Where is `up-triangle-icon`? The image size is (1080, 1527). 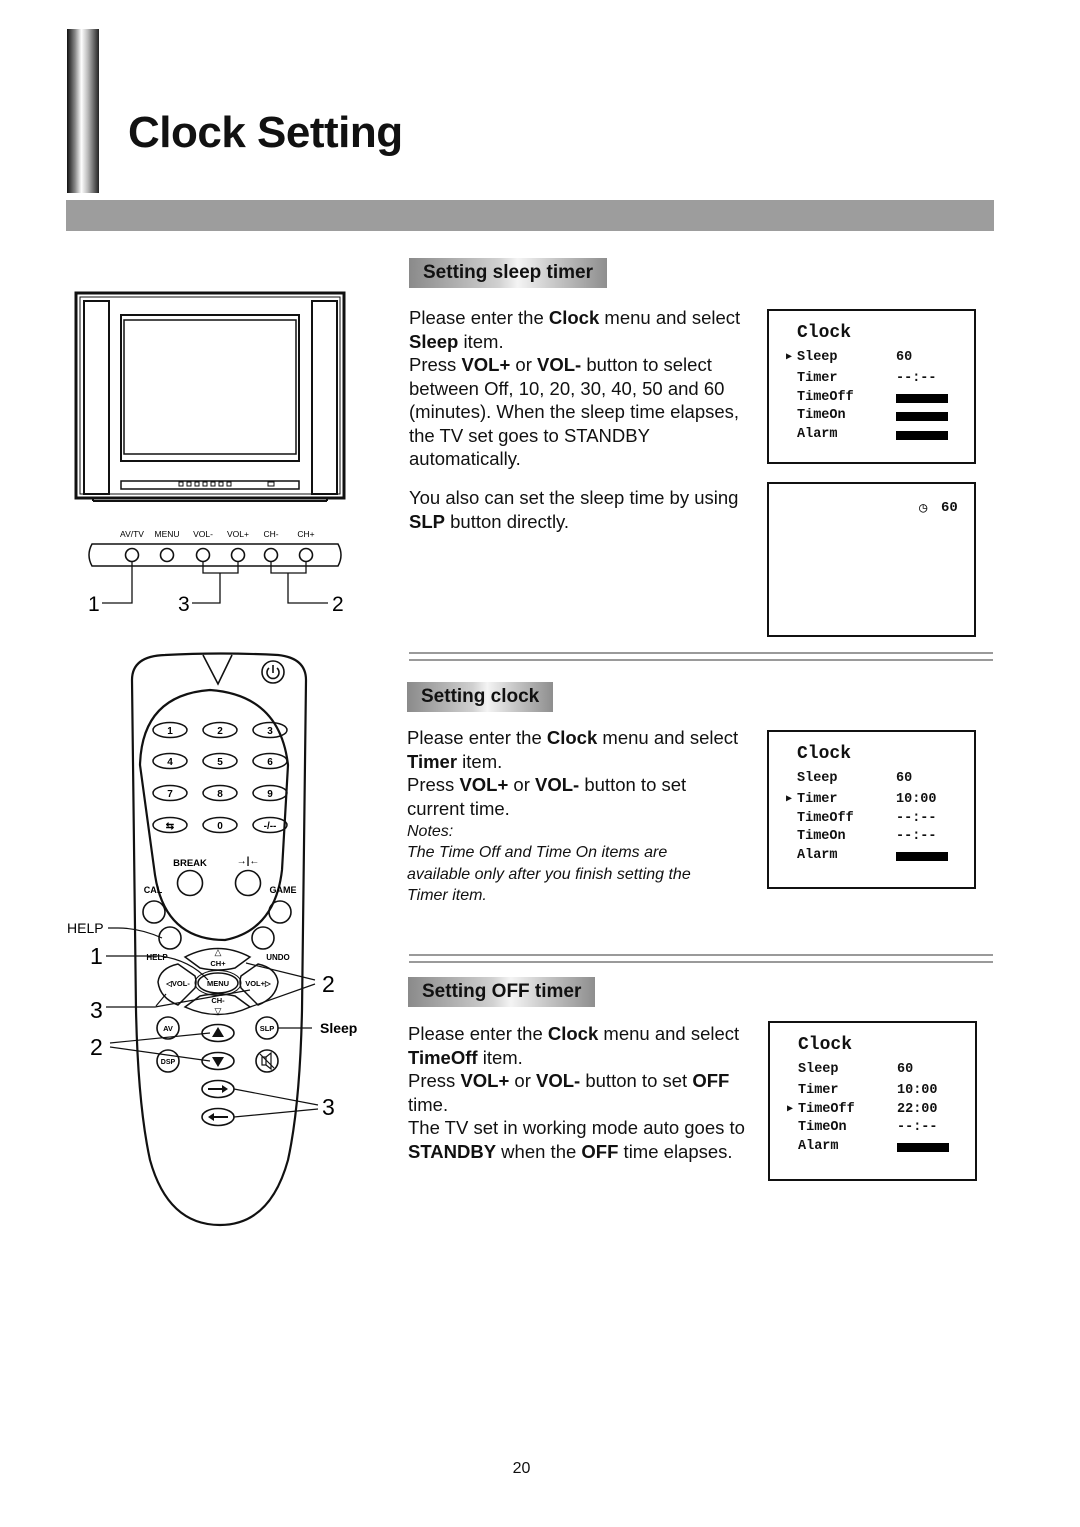 up-triangle-icon is located at coordinates (218, 1032).